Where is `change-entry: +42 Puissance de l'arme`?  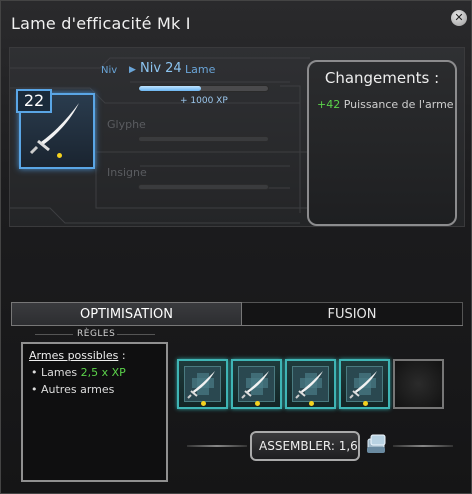
change-entry: +42 Puissance de l'arme is located at coordinates (385, 104).